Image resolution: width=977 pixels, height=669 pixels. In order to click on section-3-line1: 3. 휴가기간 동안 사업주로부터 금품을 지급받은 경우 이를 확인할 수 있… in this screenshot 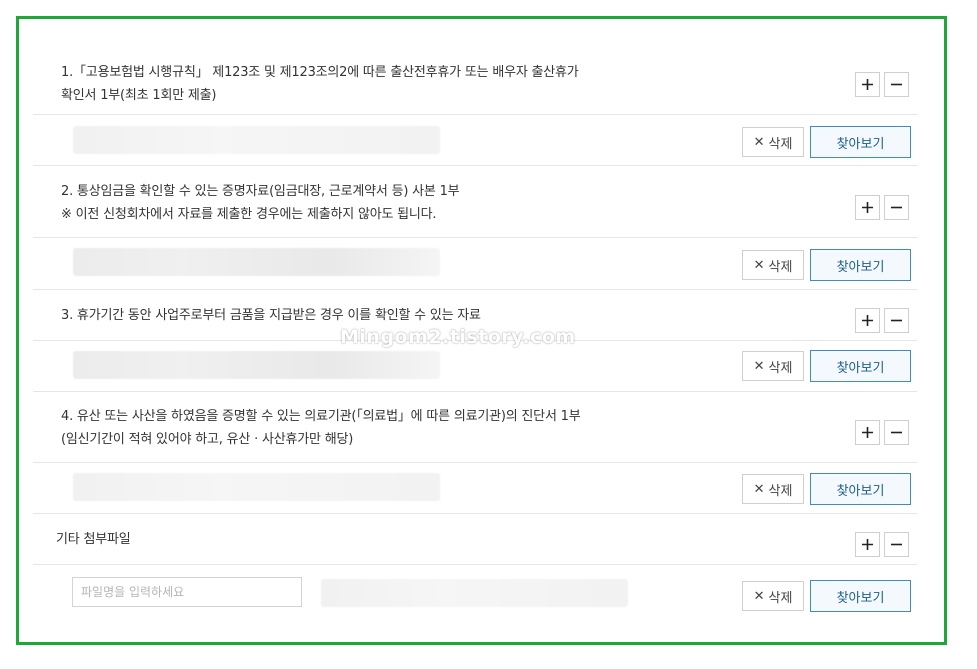, I will do `click(271, 315)`.